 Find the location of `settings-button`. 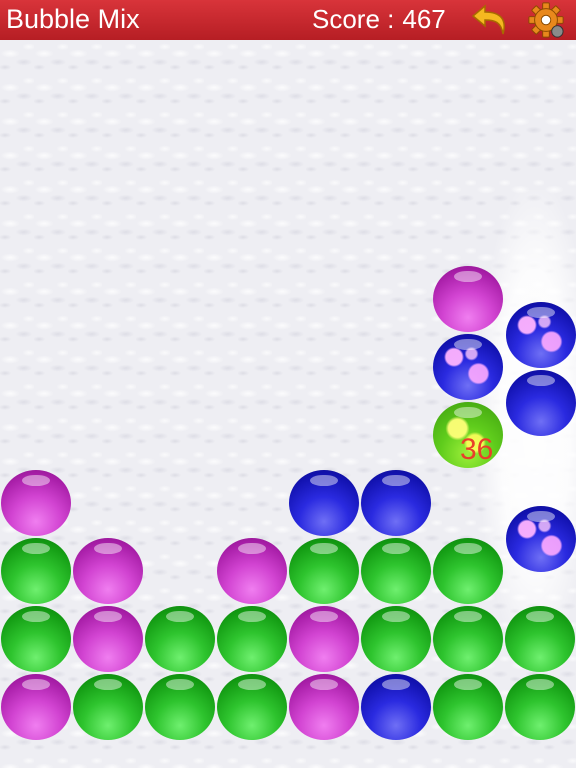

settings-button is located at coordinates (546, 20).